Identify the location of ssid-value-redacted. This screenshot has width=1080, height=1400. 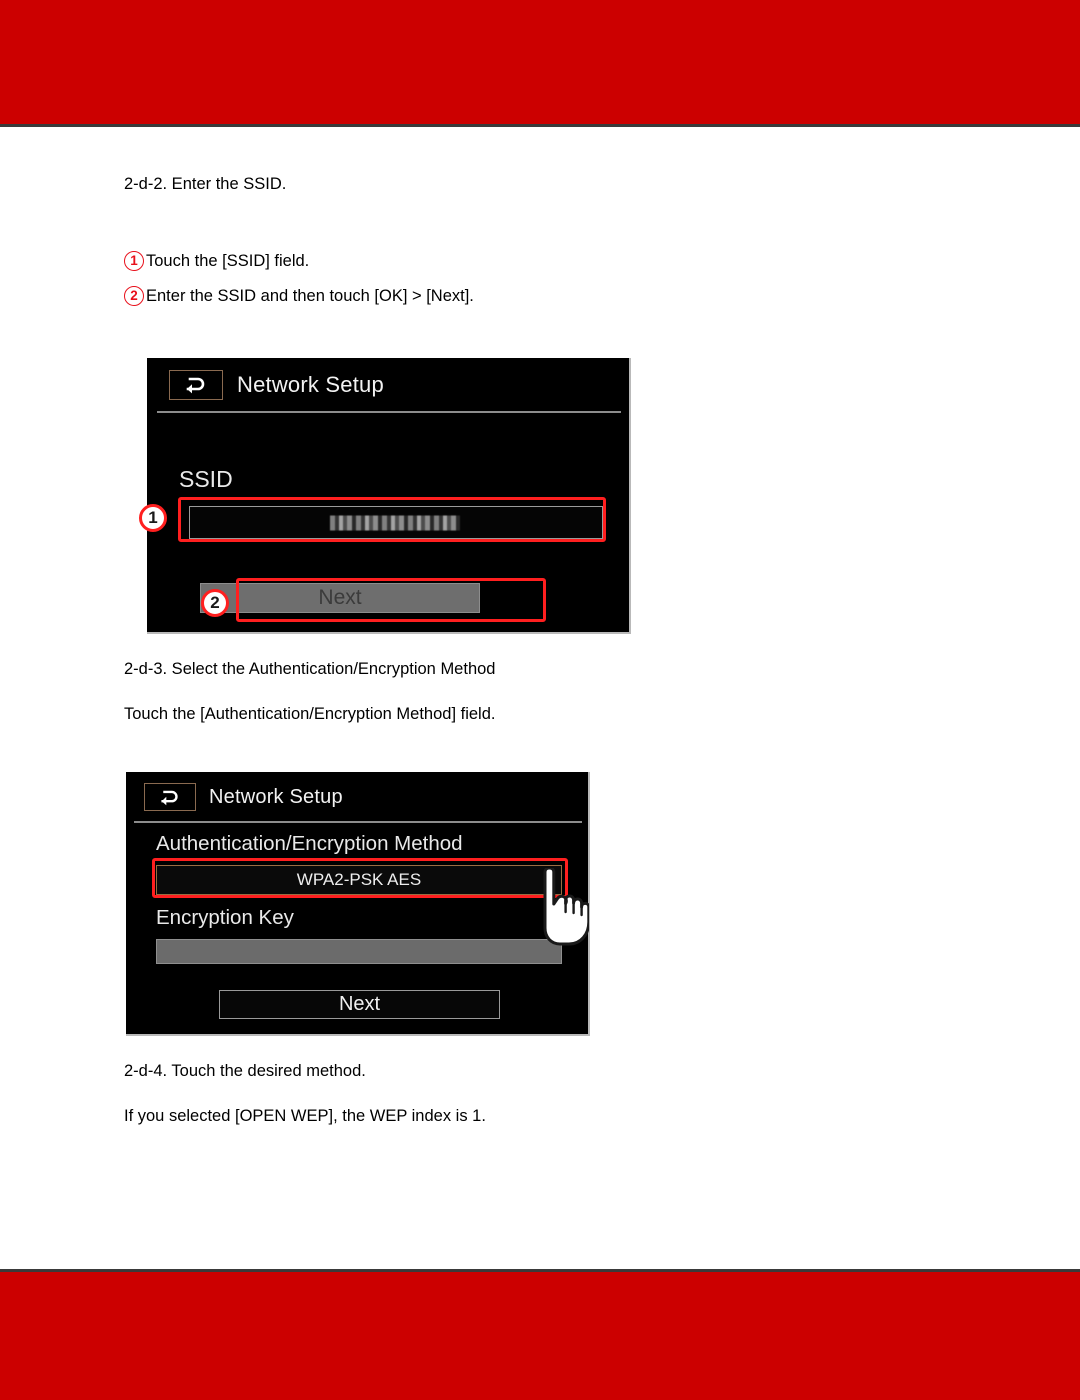
(395, 522).